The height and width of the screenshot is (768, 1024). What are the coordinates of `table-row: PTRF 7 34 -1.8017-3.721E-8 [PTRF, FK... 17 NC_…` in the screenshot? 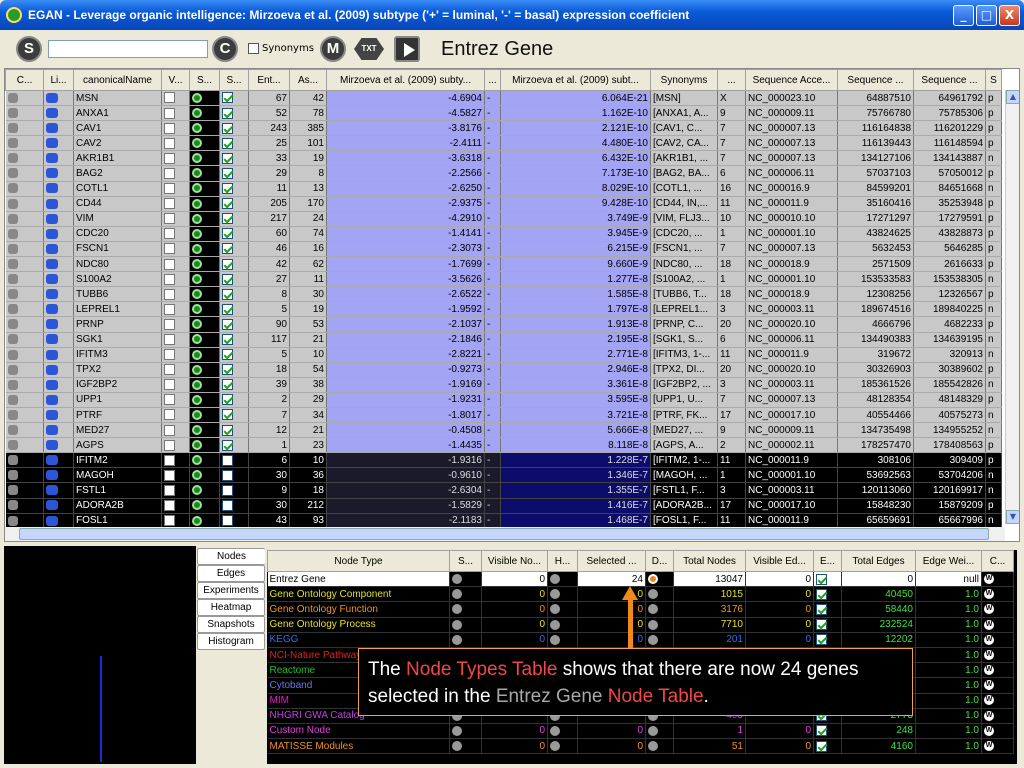 It's located at (503, 415).